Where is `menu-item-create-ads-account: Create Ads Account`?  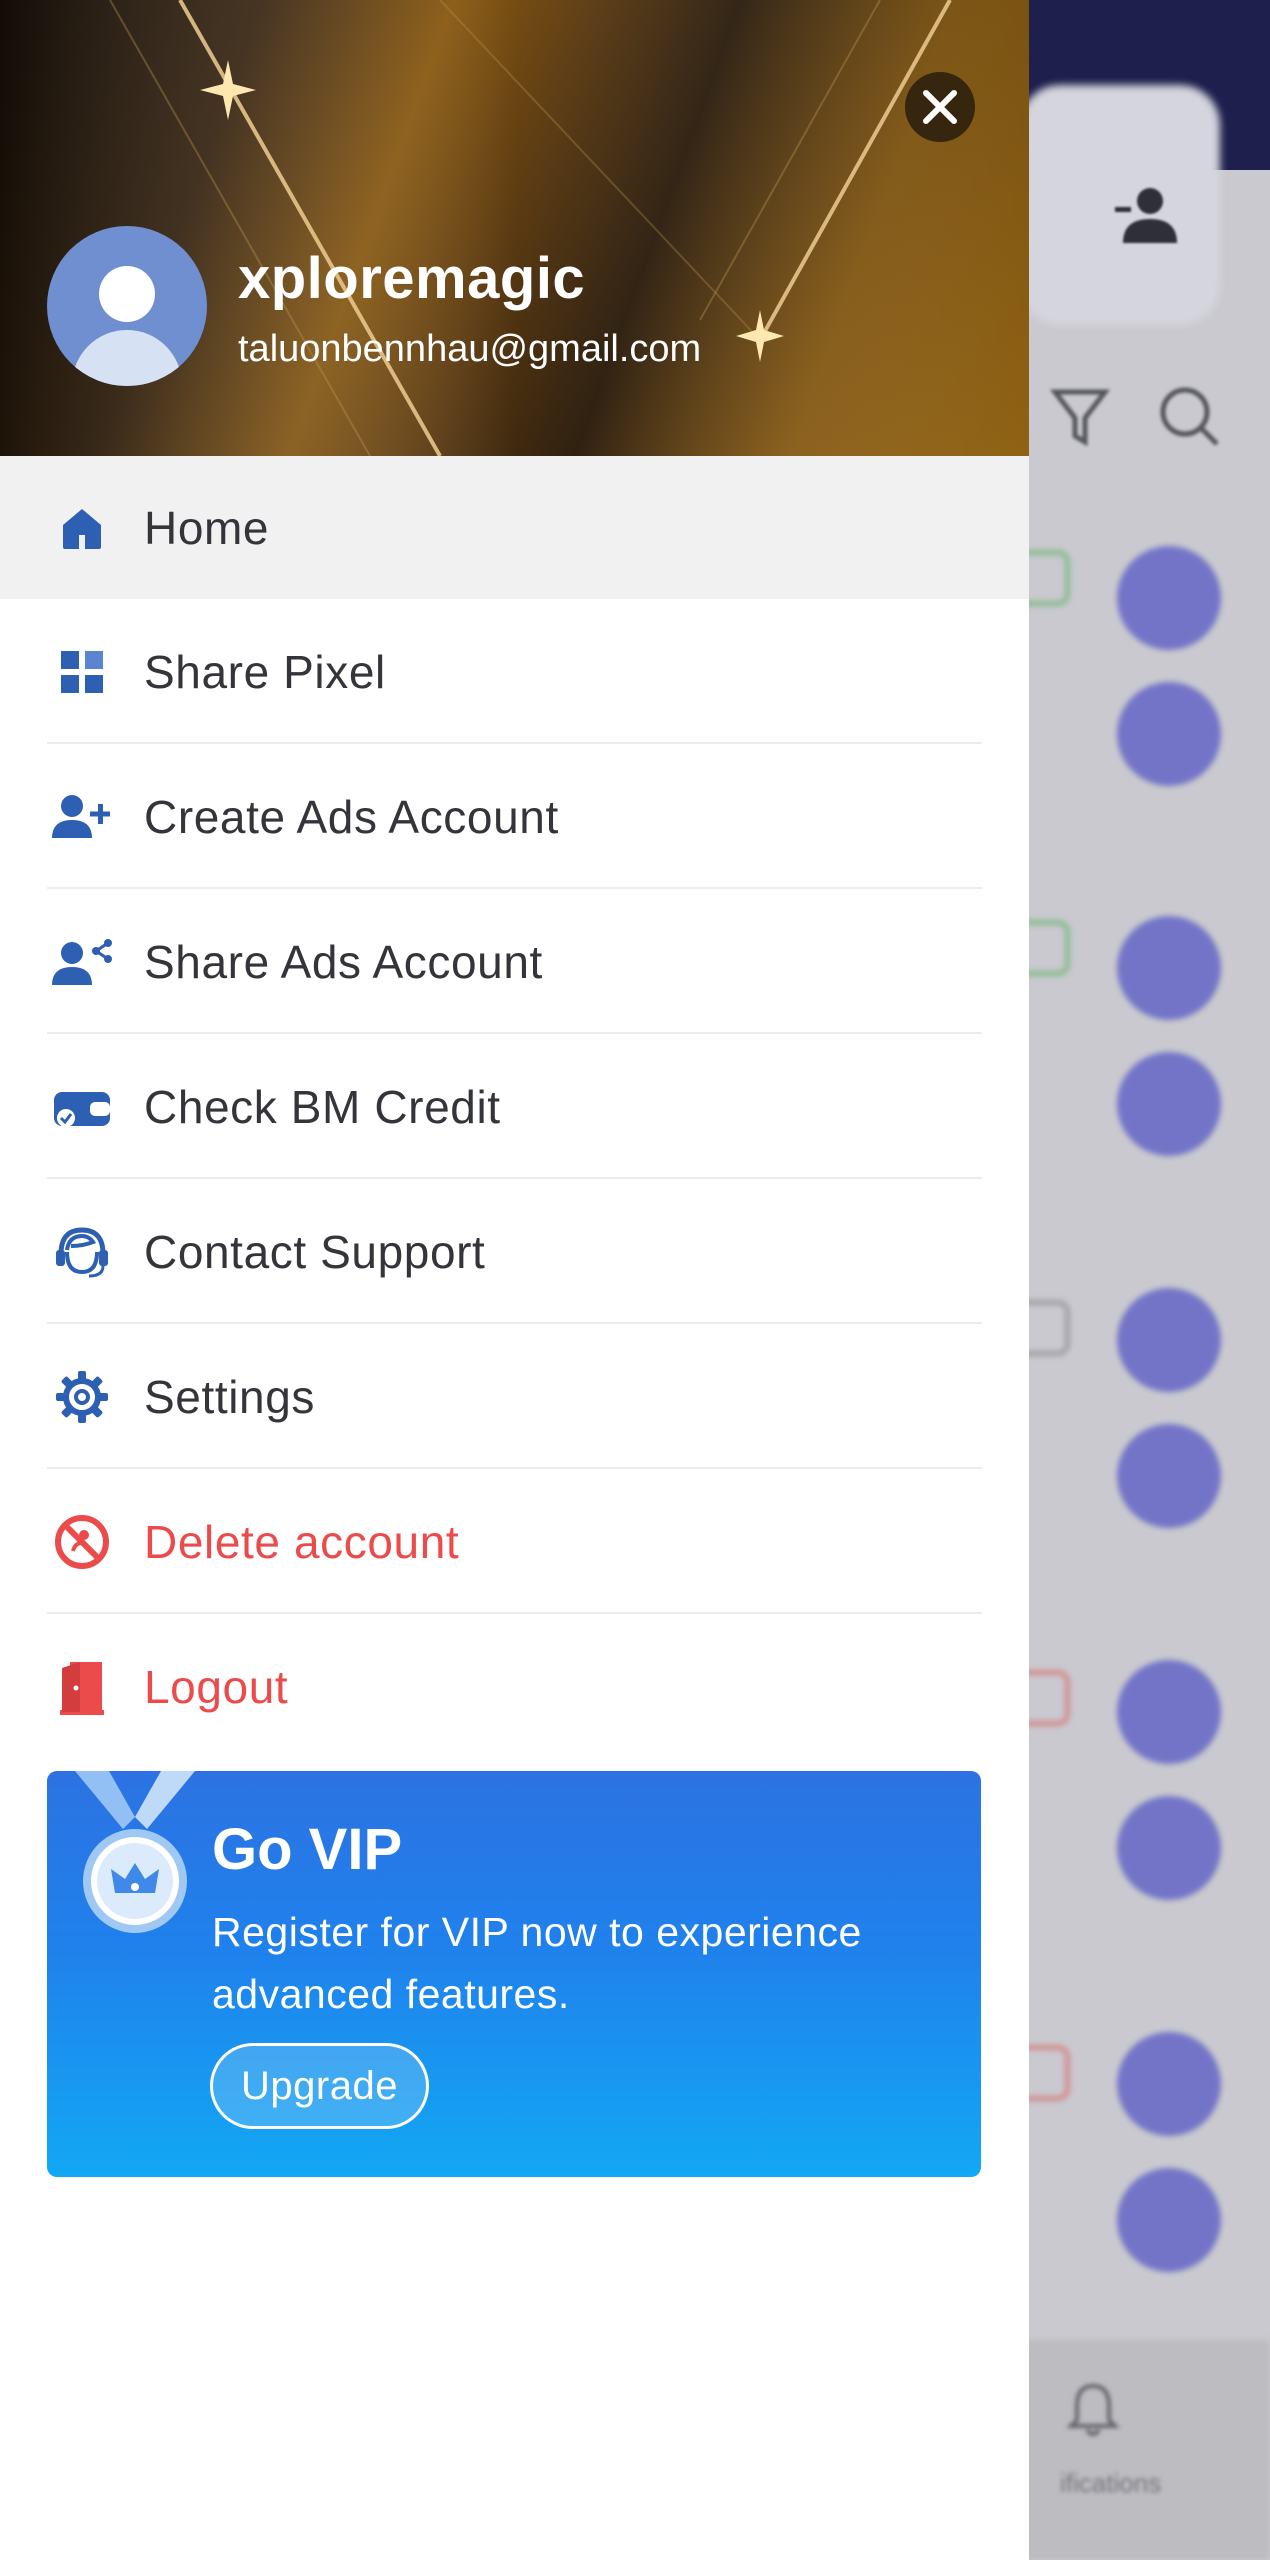 menu-item-create-ads-account: Create Ads Account is located at coordinates (514, 816).